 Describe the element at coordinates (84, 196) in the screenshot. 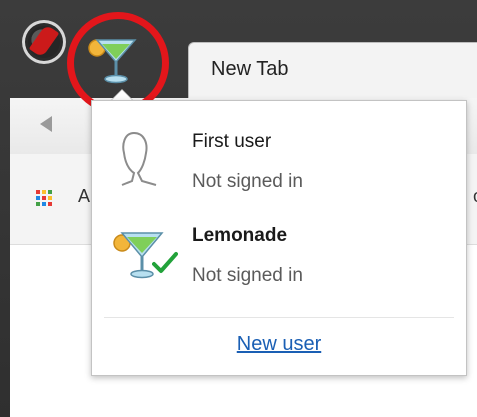

I see `apps-bookmark-label: A` at that location.